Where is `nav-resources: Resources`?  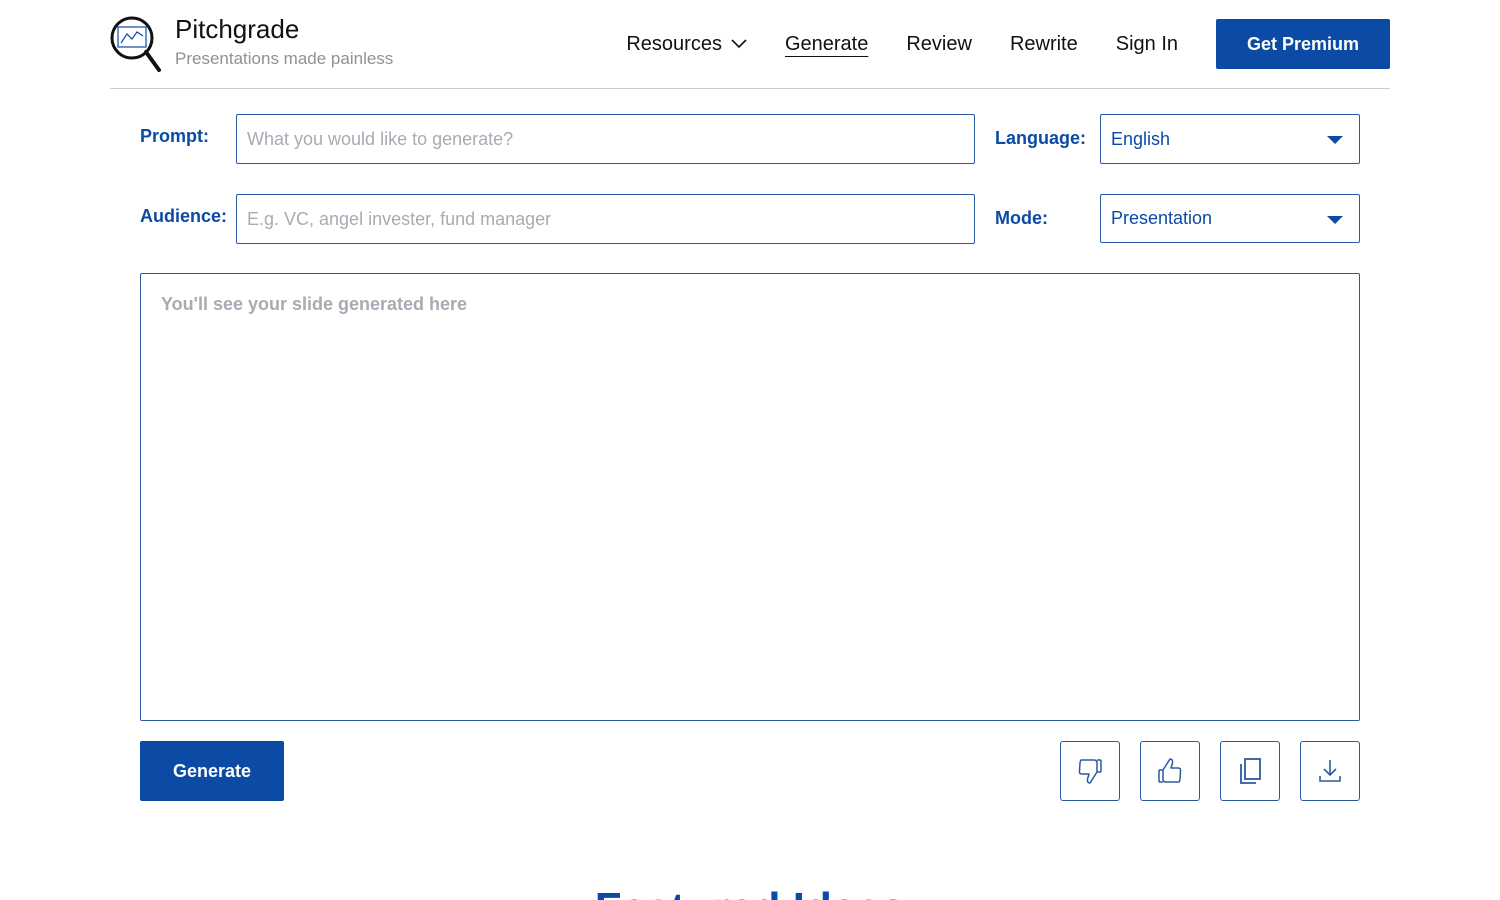
nav-resources: Resources is located at coordinates (686, 44).